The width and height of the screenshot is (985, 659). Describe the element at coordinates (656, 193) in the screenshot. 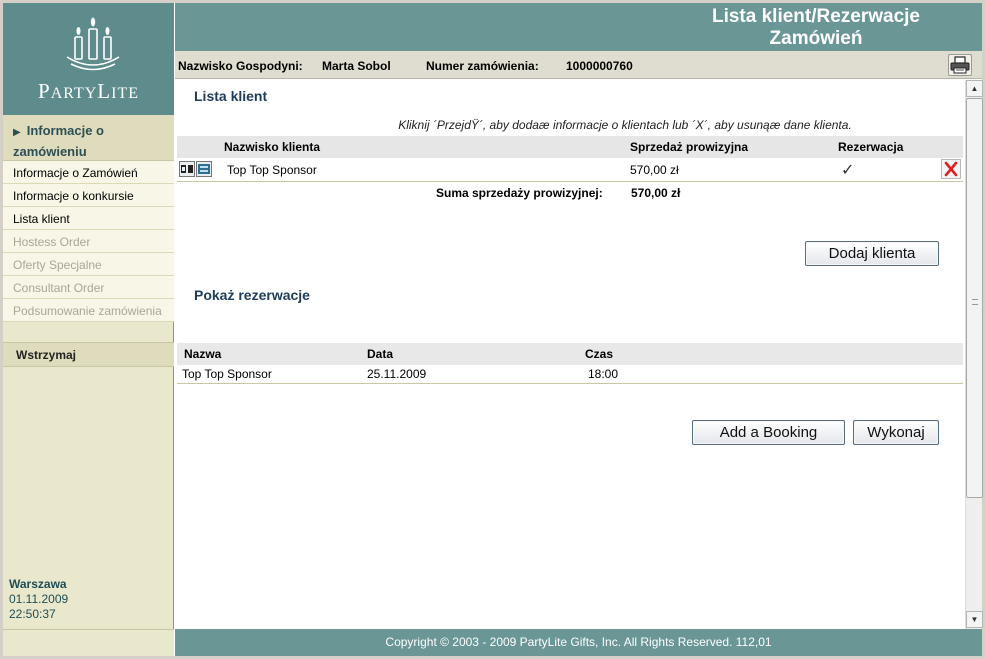

I see `total-sales-value: 570,00 zł` at that location.